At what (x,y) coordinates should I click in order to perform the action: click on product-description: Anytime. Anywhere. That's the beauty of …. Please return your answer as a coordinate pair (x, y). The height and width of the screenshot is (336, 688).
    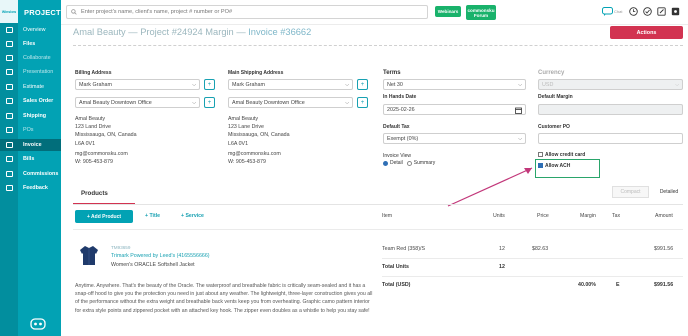
    Looking at the image, I should click on (224, 298).